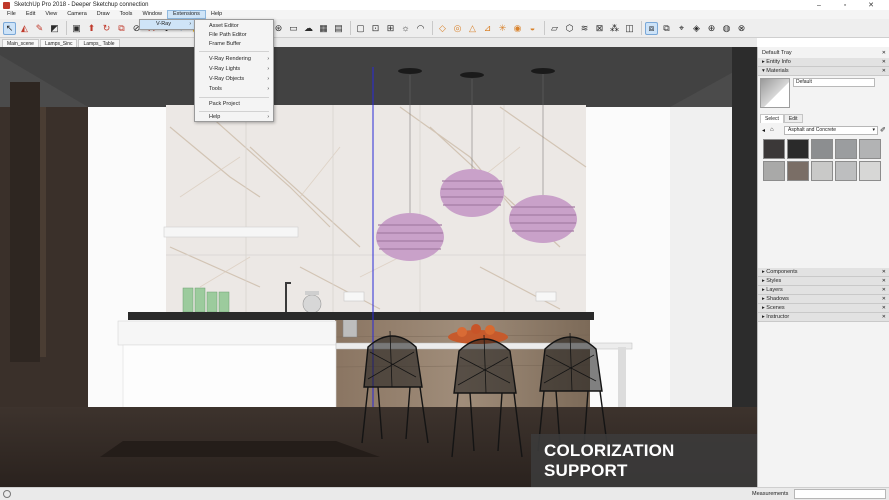  Describe the element at coordinates (517, 28) in the screenshot. I see `mesh-light-icon: ◉` at that location.